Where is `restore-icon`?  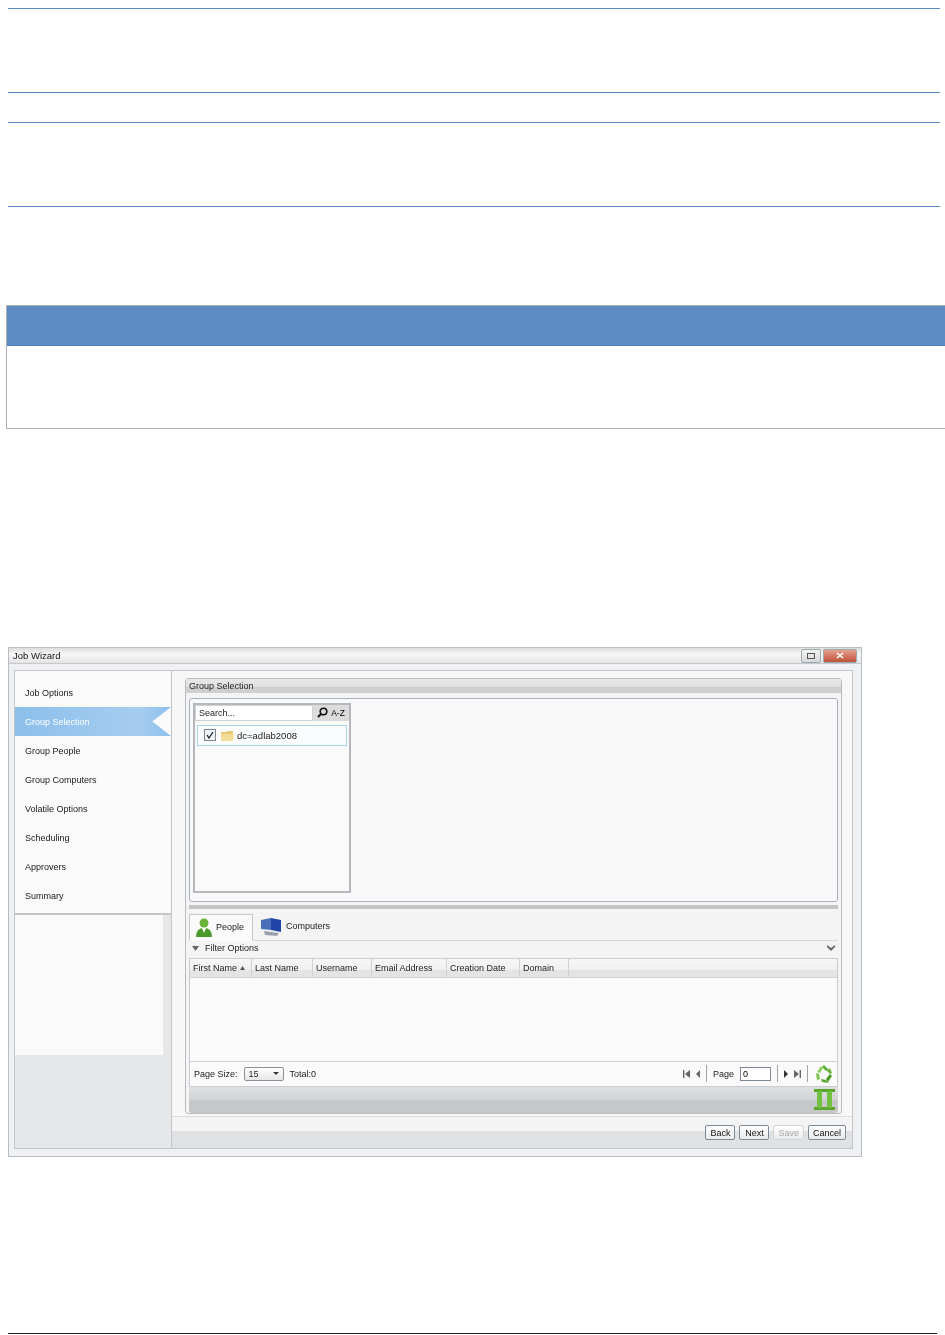
restore-icon is located at coordinates (811, 655).